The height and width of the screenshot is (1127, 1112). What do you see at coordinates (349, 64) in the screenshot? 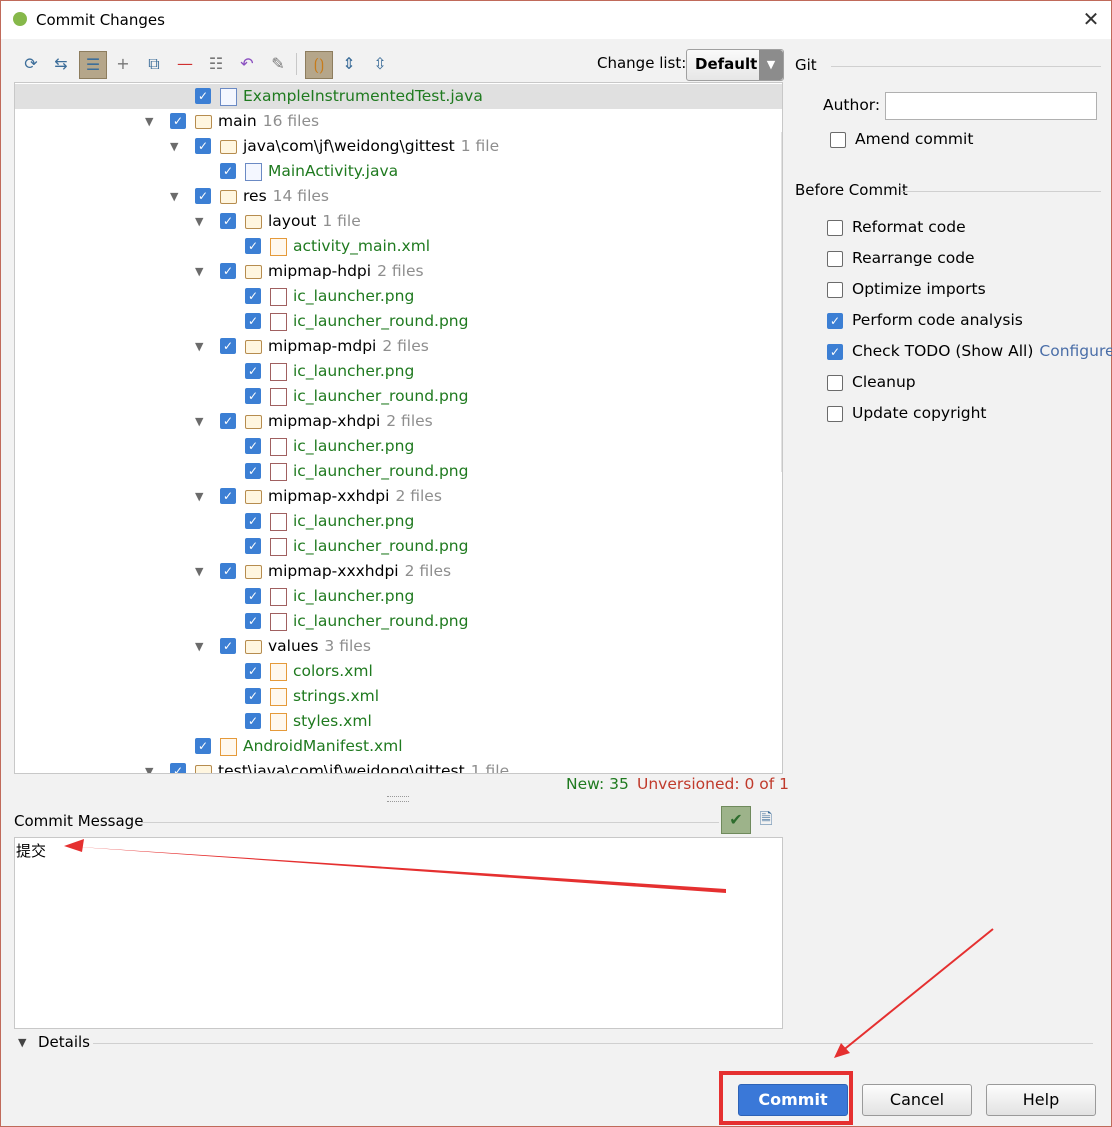
I see `expand-all-icon: ⇕` at bounding box center [349, 64].